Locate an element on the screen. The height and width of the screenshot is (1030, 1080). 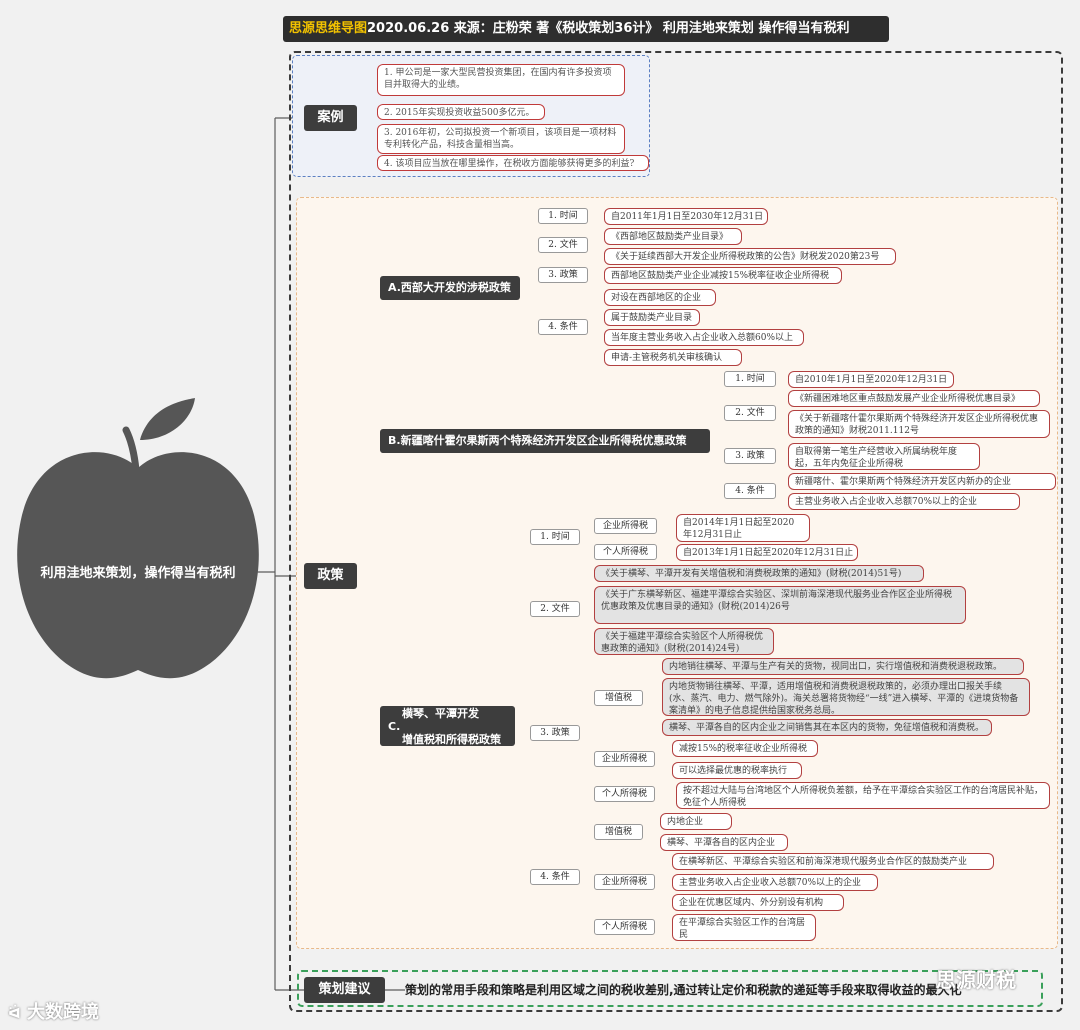
banner-prefix: 思源思维导图 is located at coordinates (328, 28).